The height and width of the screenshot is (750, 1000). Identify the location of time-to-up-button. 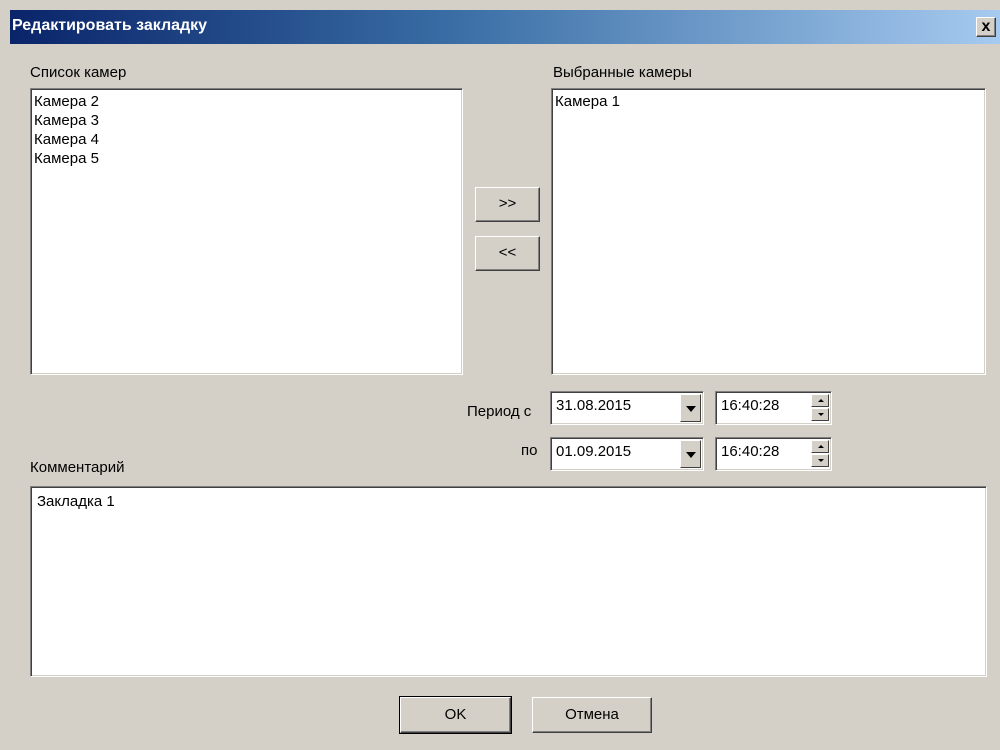
(820, 446).